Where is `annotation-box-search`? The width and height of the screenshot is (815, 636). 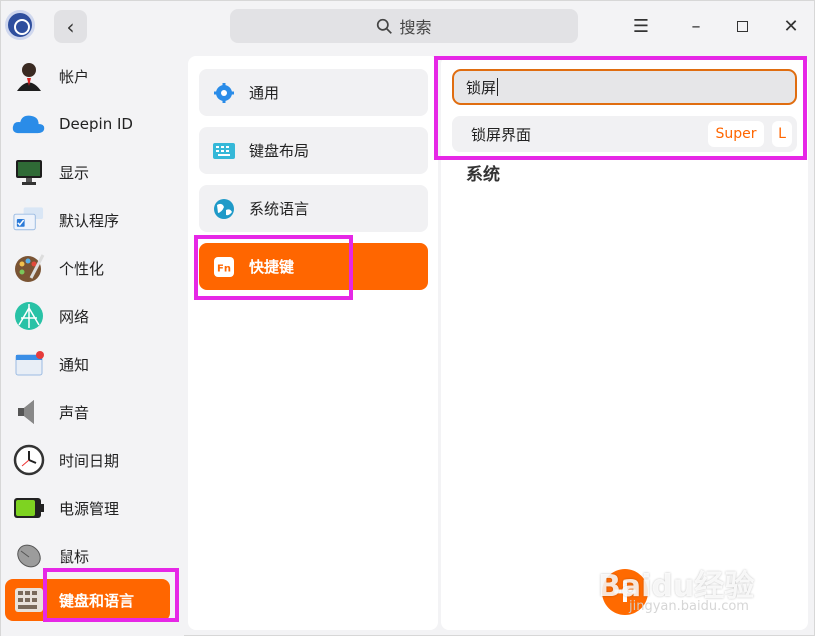
annotation-box-search is located at coordinates (620, 108).